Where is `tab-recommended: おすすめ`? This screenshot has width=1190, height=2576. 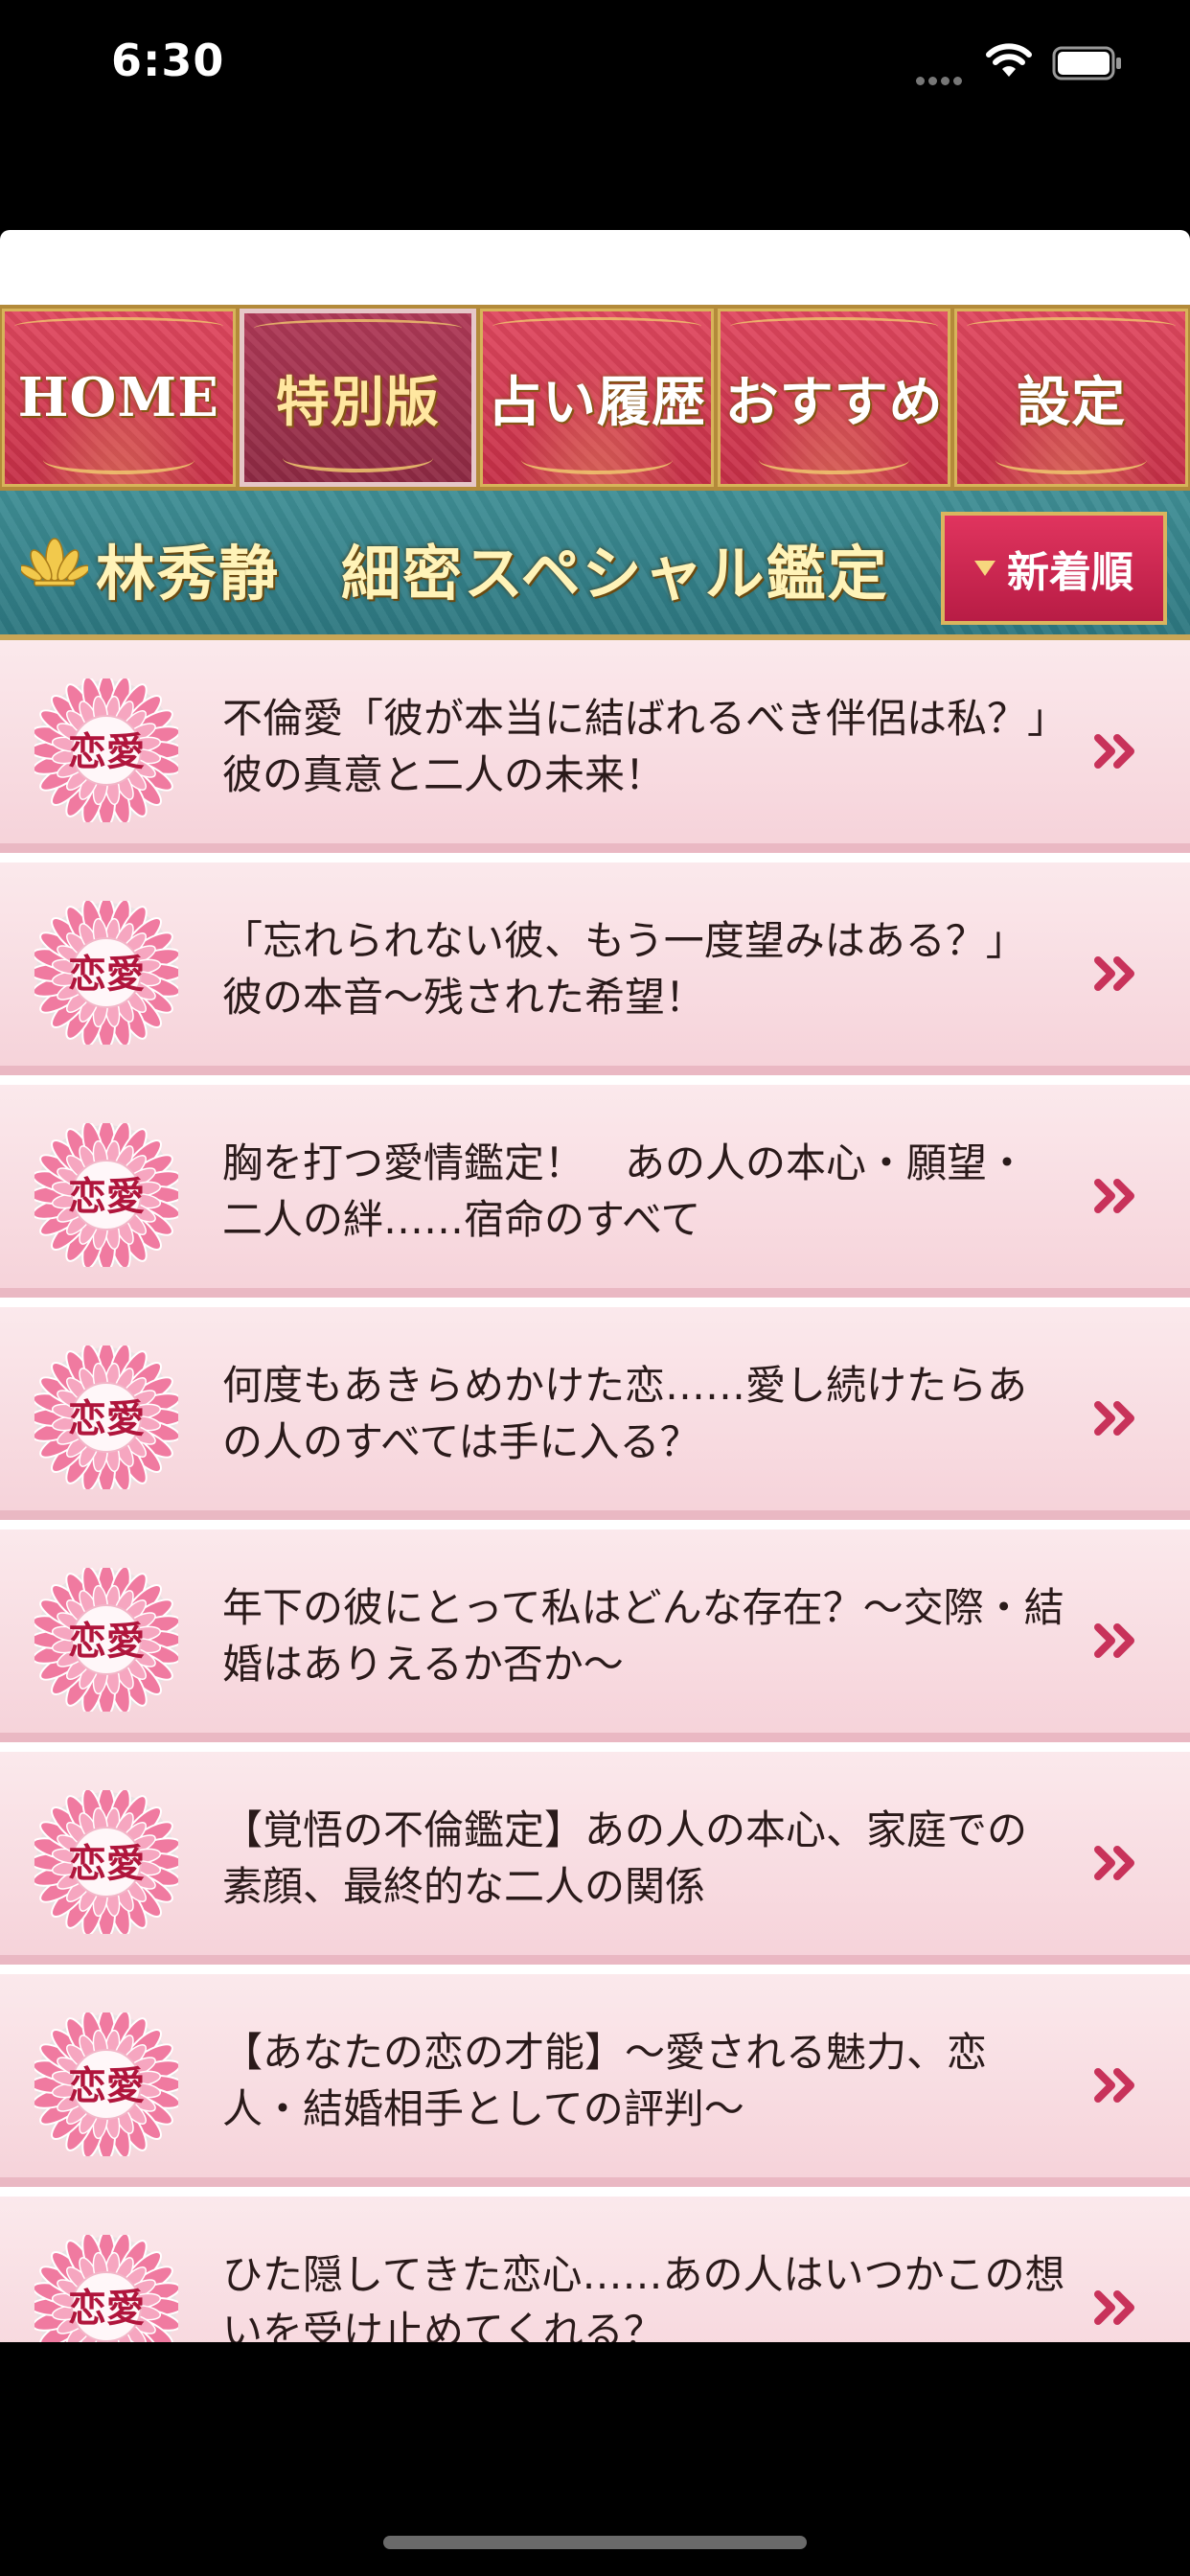
tab-recommended: おすすめ is located at coordinates (834, 398).